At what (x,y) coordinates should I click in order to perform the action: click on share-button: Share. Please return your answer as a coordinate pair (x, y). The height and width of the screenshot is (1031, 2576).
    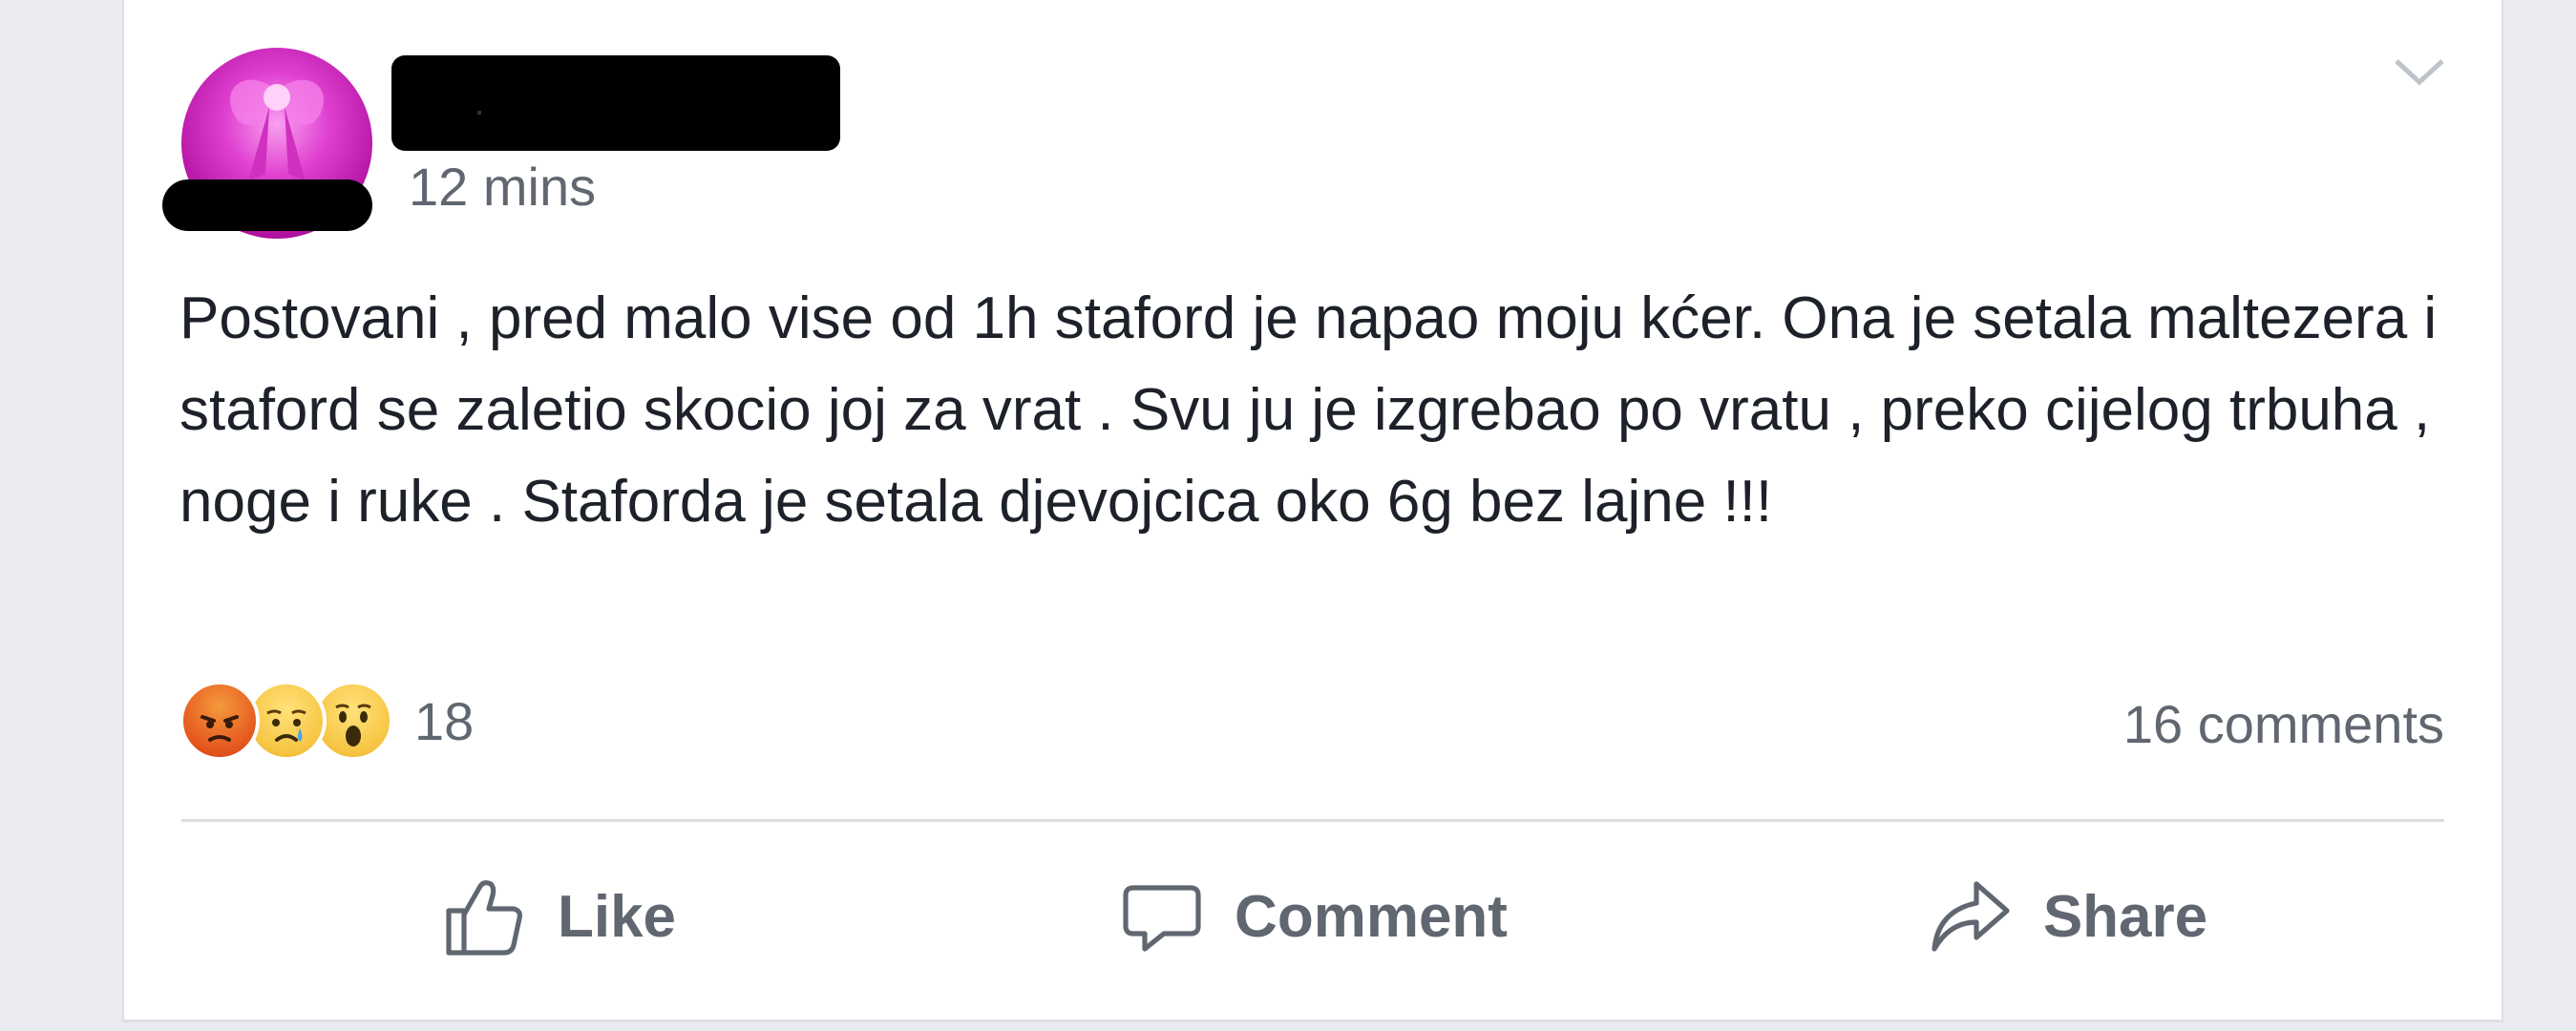
    Looking at the image, I should click on (2067, 916).